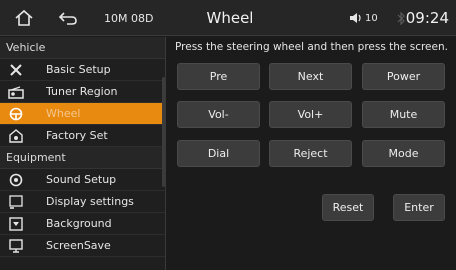 This screenshot has width=456, height=270. Describe the element at coordinates (363, 18) in the screenshot. I see `volume-indicator: 10` at that location.